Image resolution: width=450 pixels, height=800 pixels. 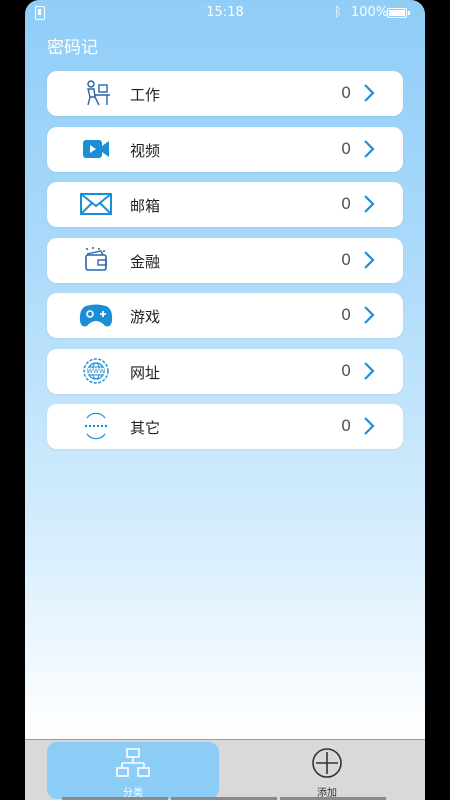 I want to click on mail-envelope-icon, so click(x=96, y=204).